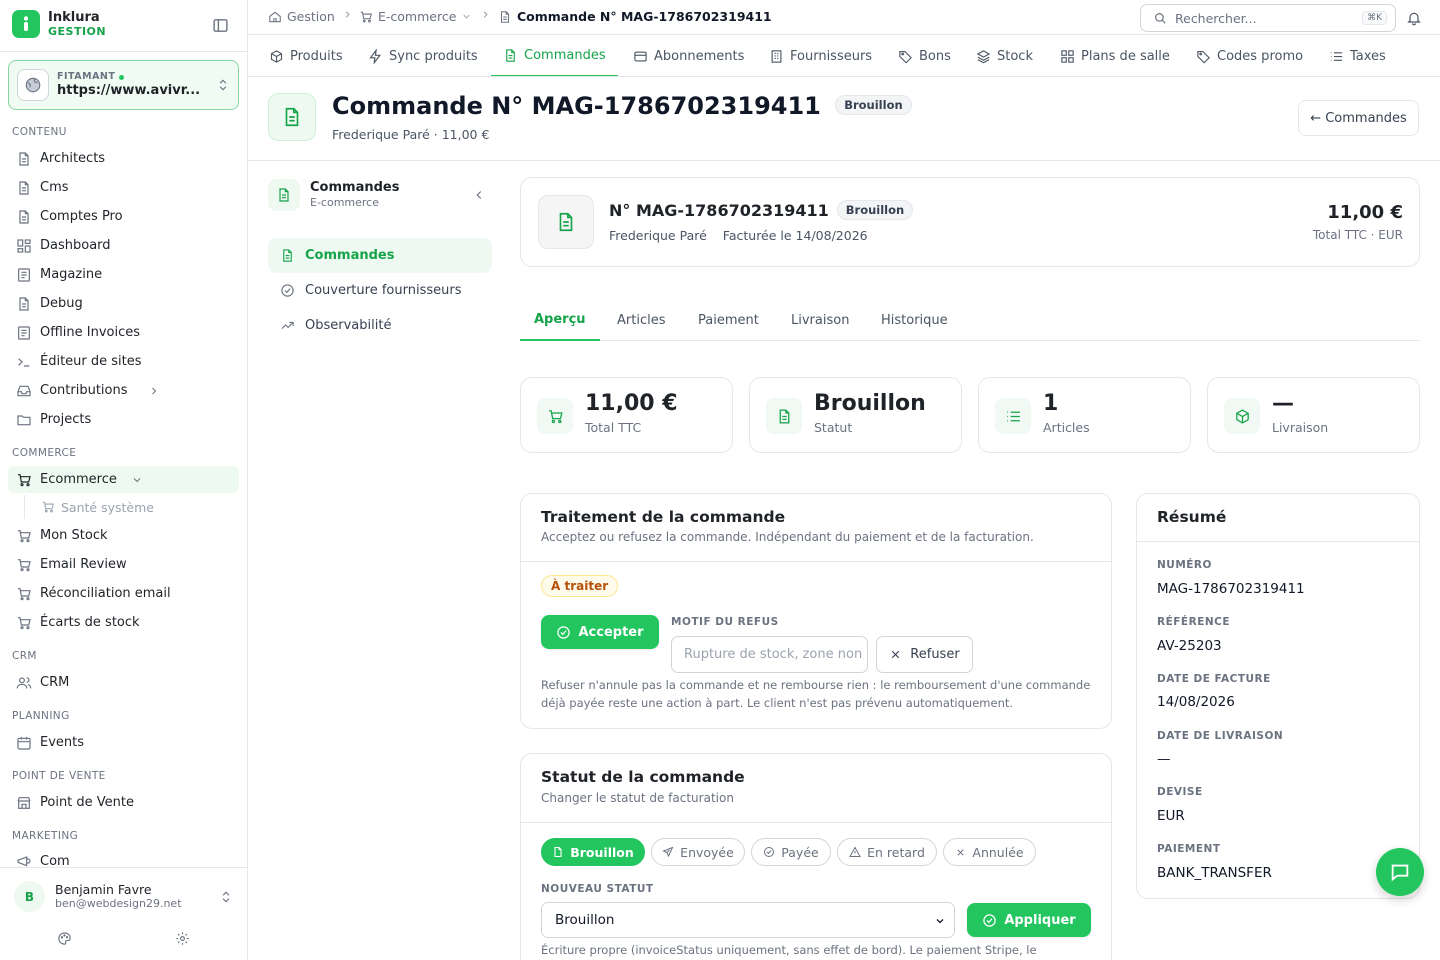  I want to click on warning-icon, so click(855, 852).